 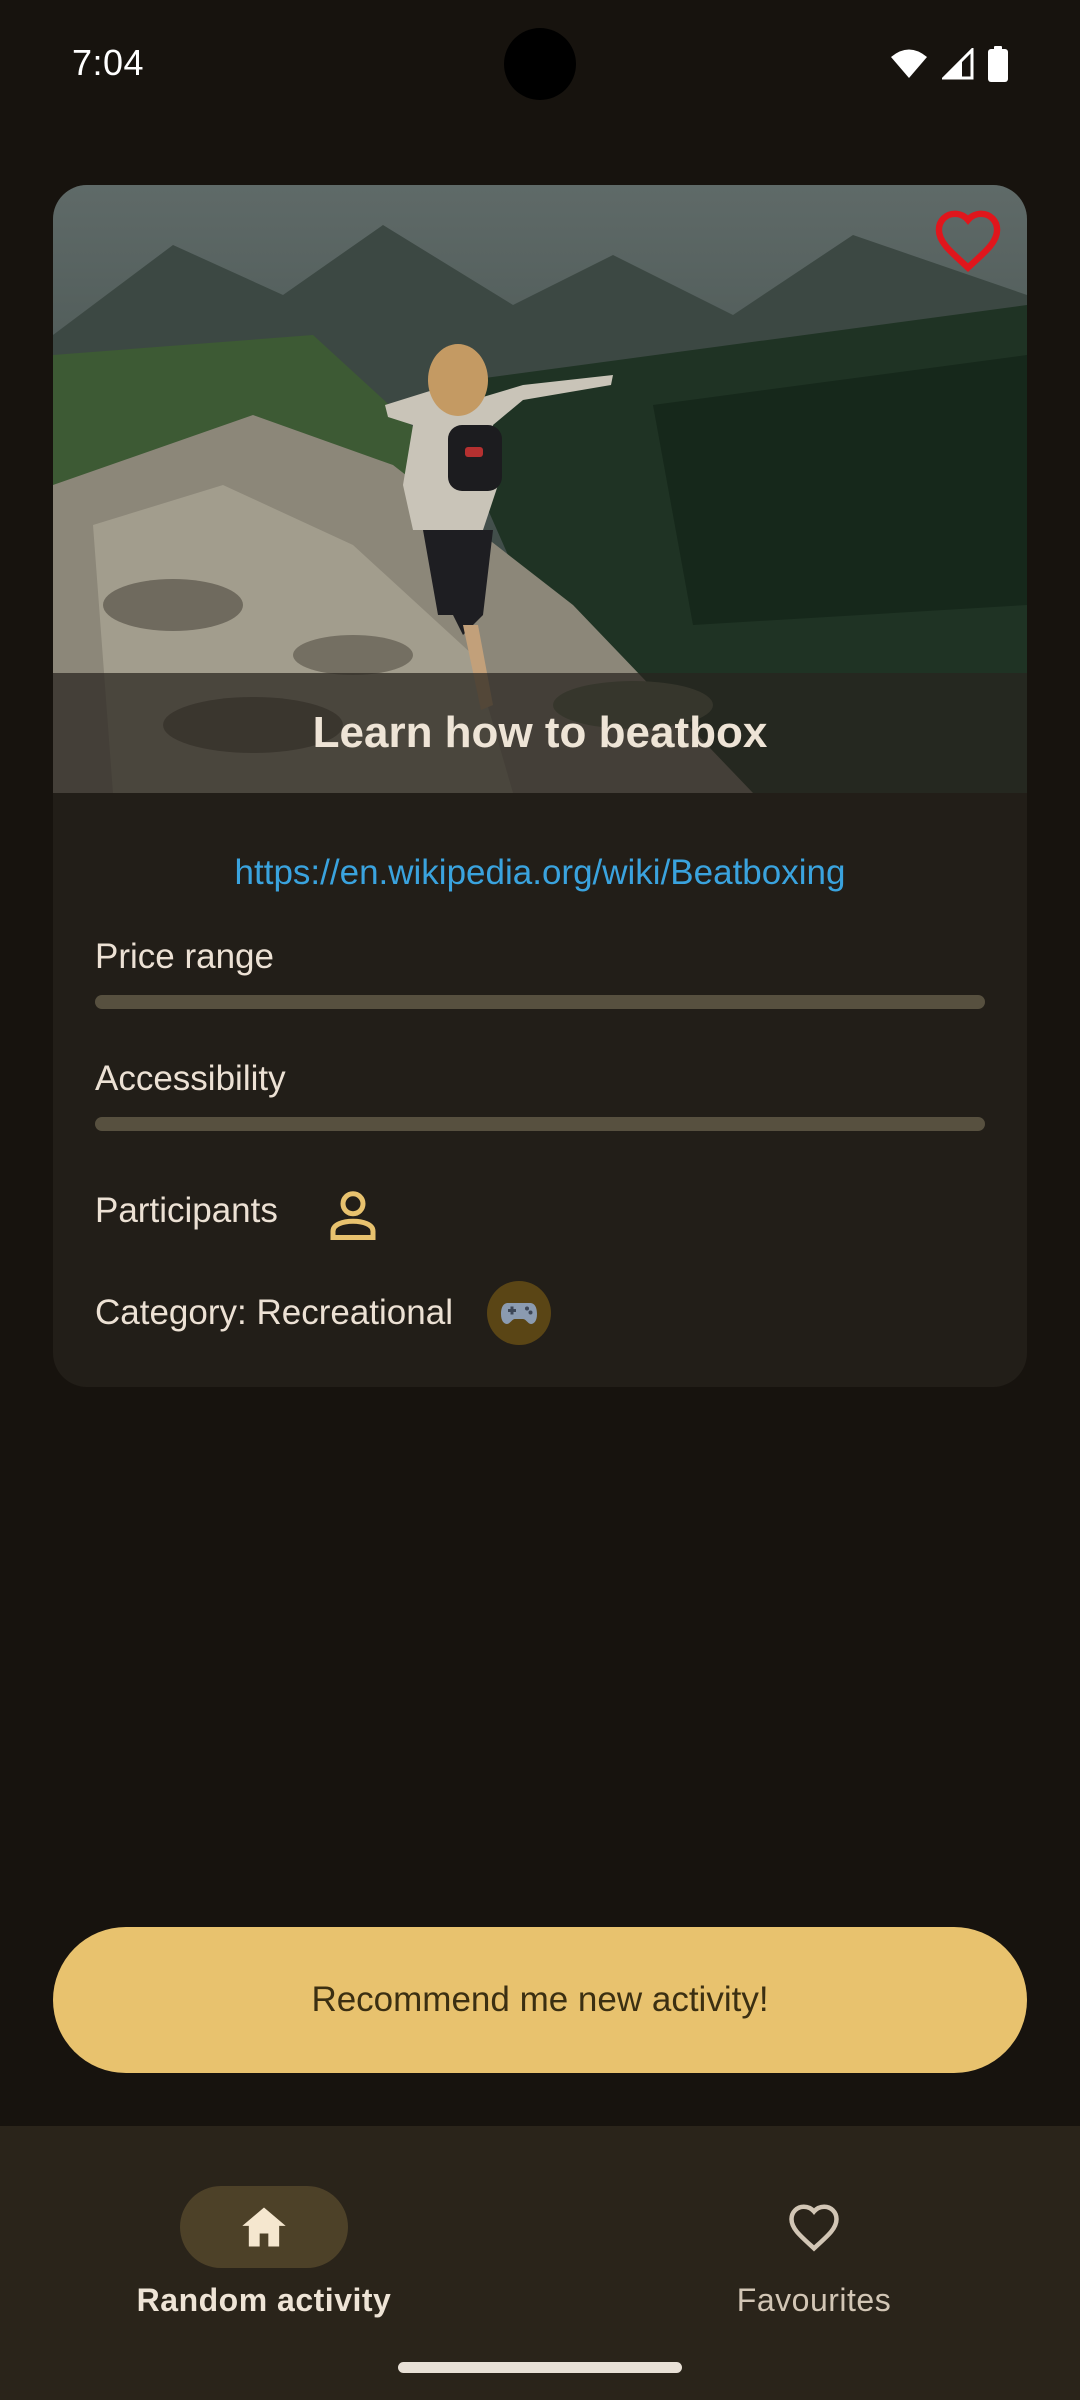 I want to click on title-band: Learn how to beatbox, so click(x=540, y=733).